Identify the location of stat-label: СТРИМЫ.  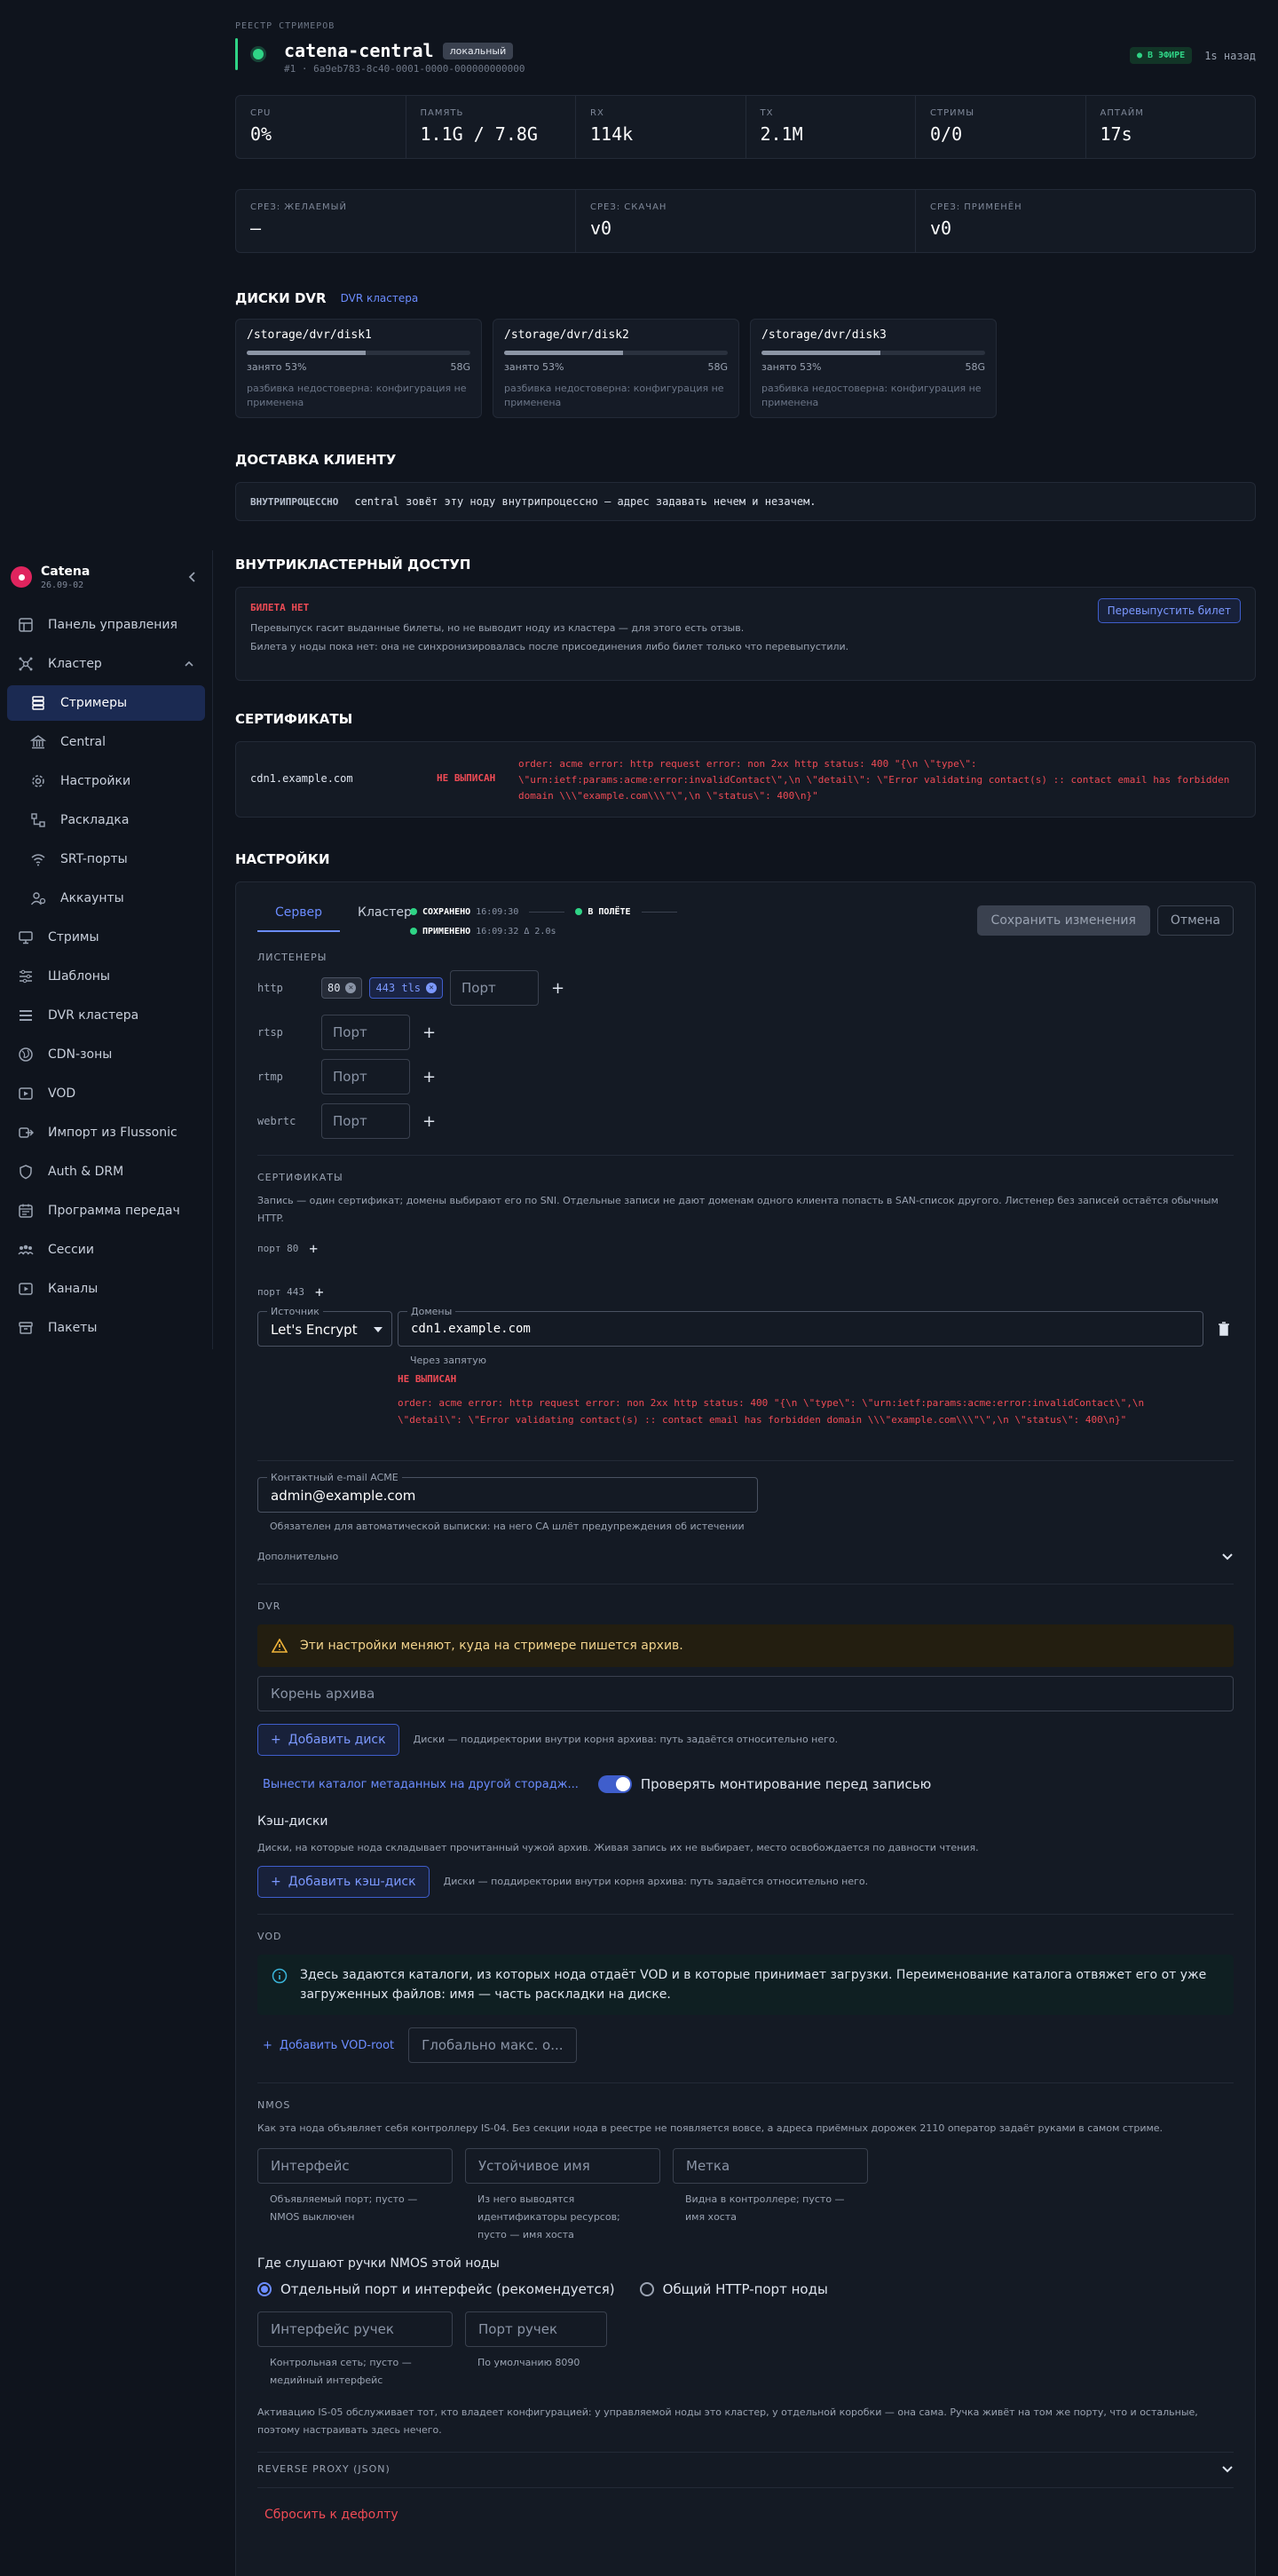
(952, 113).